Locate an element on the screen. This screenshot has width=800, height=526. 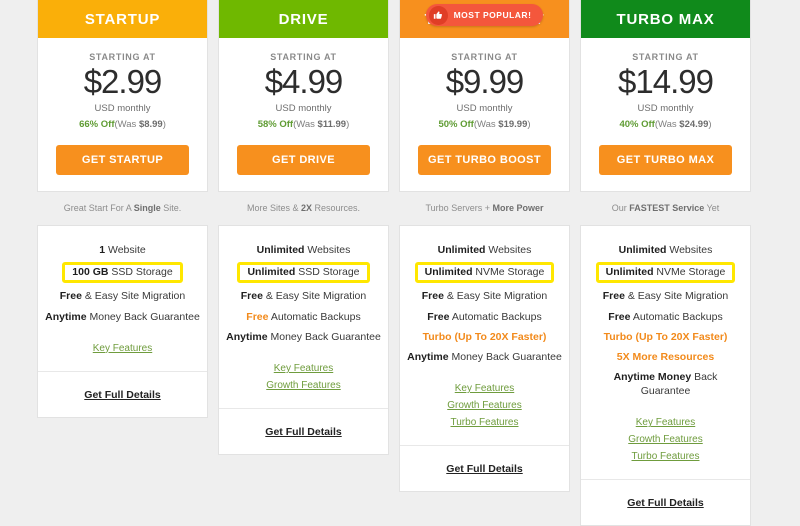
get-plan-button: GET TURBO MAX is located at coordinates (665, 159).